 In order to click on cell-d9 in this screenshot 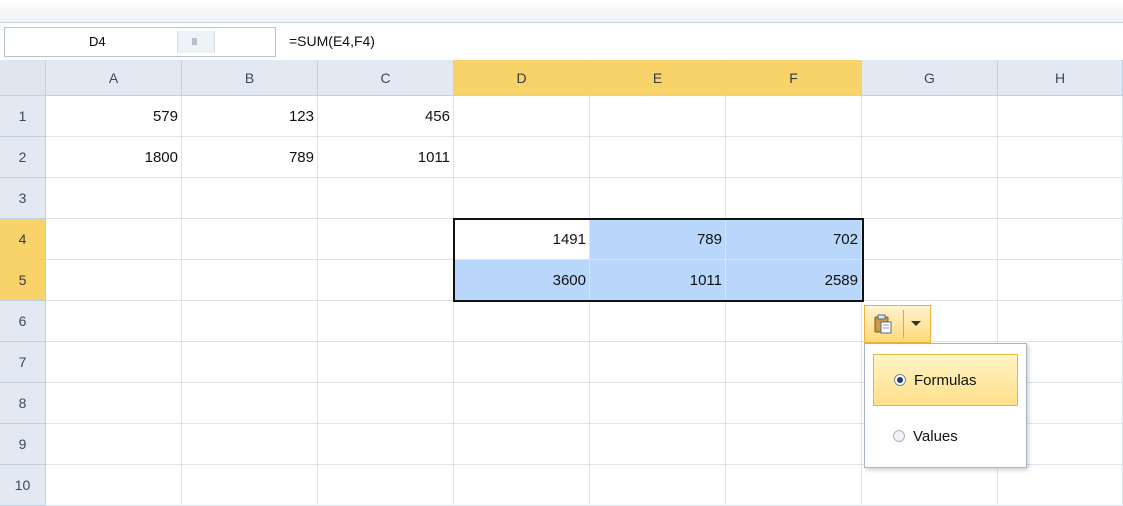, I will do `click(522, 444)`.